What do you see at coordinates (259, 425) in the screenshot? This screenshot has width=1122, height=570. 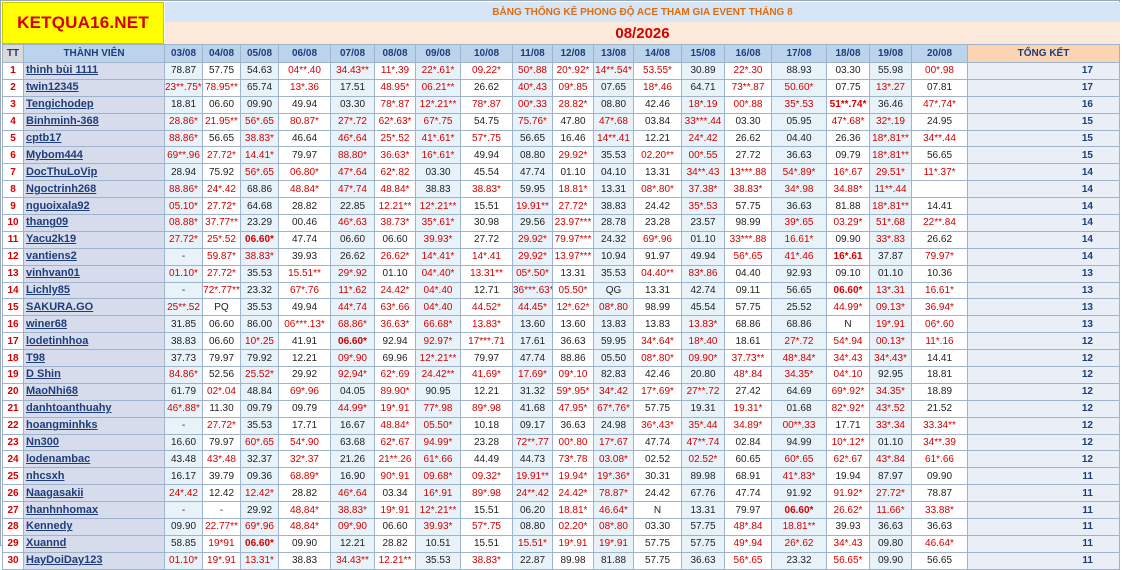 I see `result-cell: 35.53` at bounding box center [259, 425].